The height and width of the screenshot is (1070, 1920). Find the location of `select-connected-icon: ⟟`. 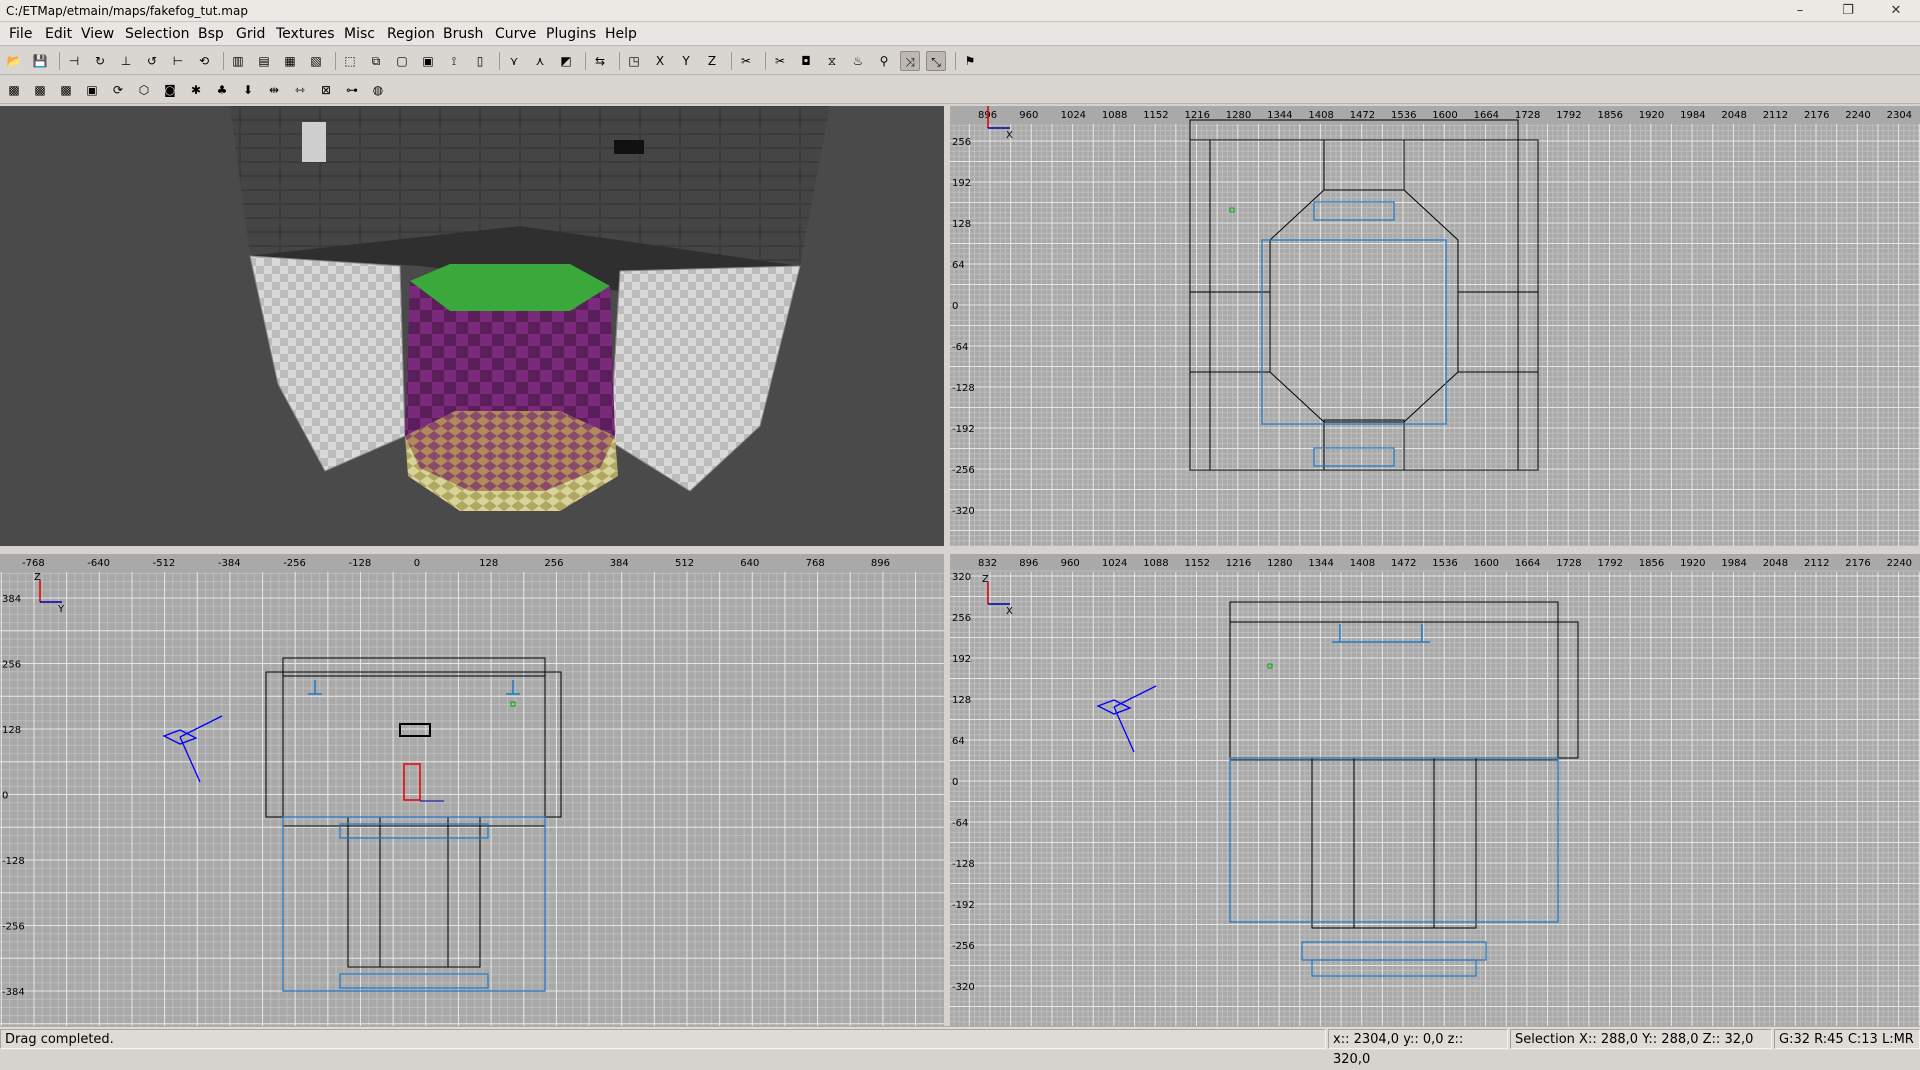

select-connected-icon: ⟟ is located at coordinates (454, 61).